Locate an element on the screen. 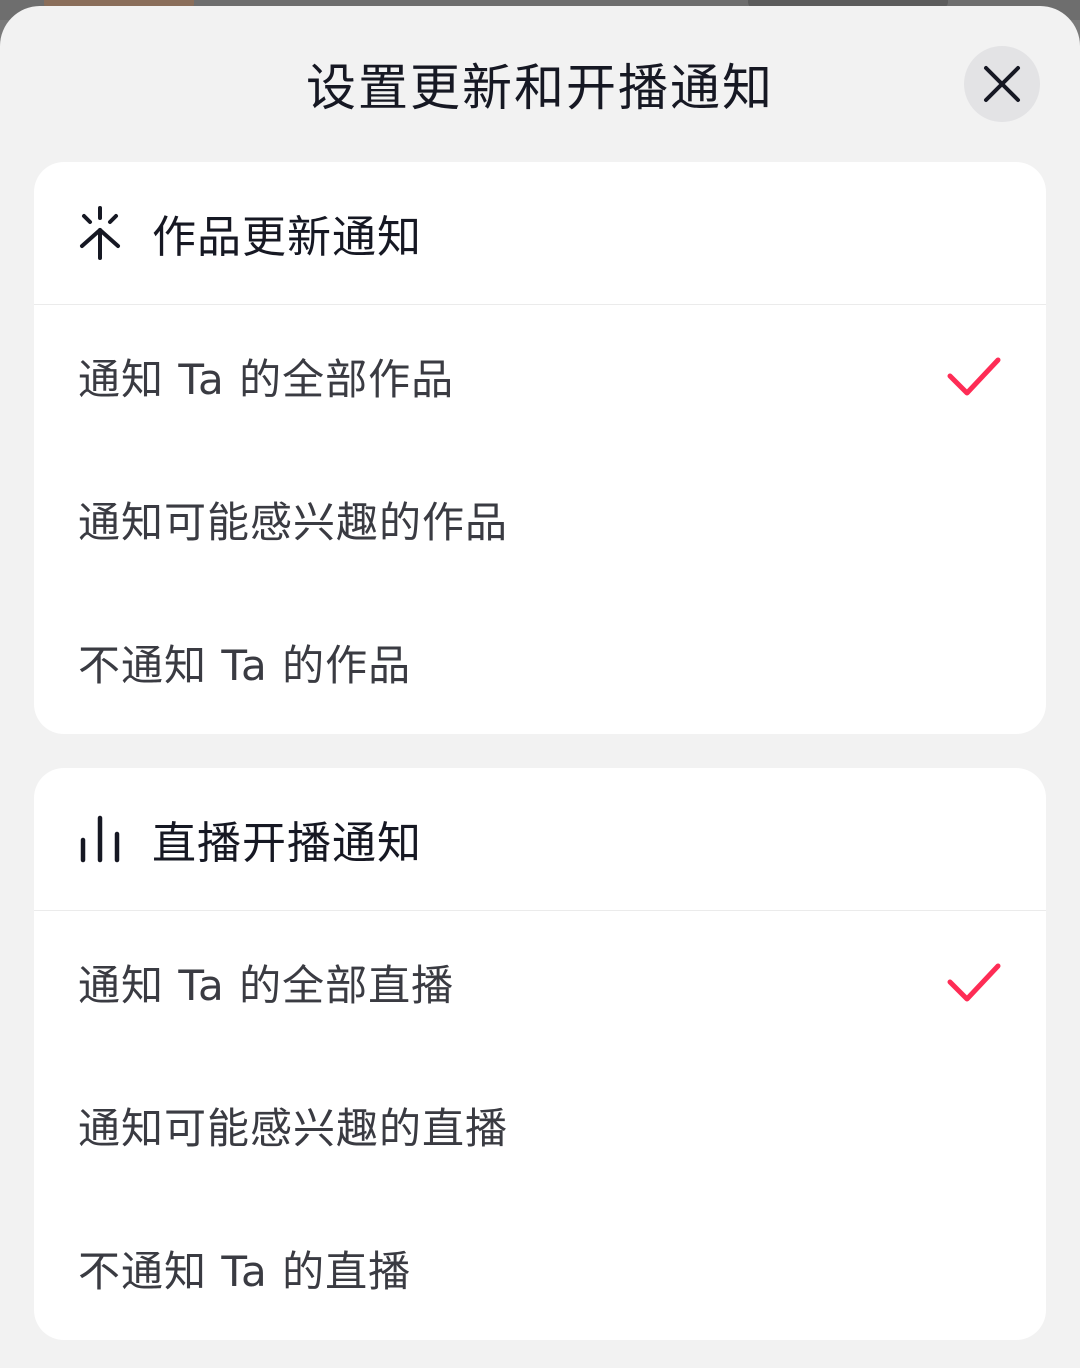 This screenshot has width=1080, height=1368. option-label: 通知 Ta 的全部作品 is located at coordinates (266, 379).